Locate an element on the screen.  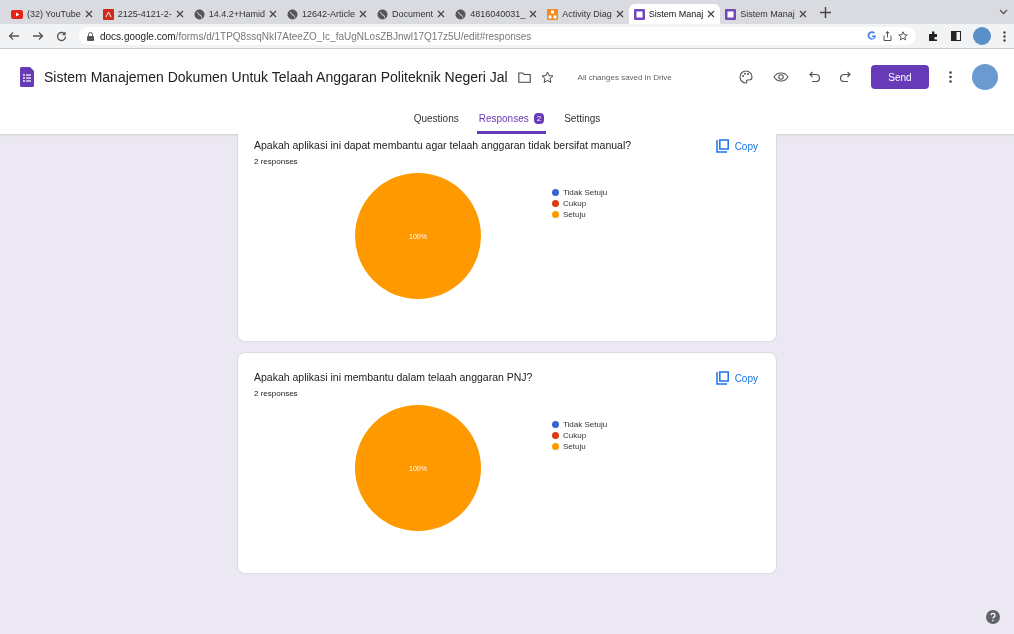
document-icon is located at coordinates (108, 14).